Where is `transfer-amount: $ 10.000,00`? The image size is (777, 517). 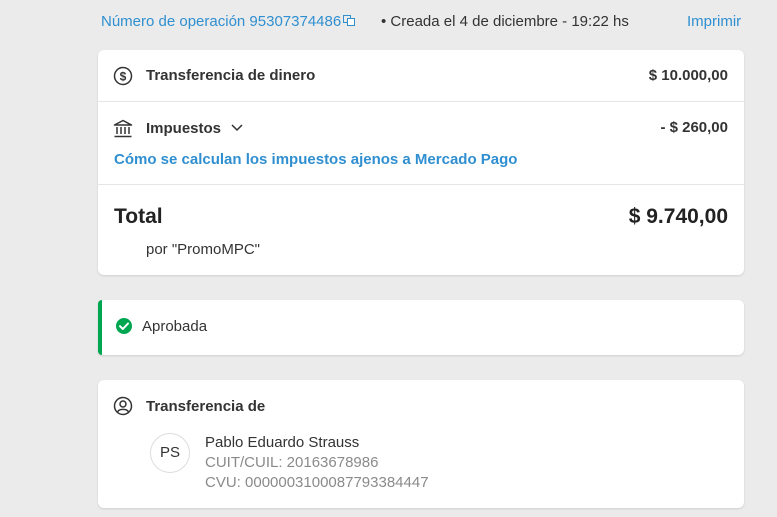
transfer-amount: $ 10.000,00 is located at coordinates (688, 75).